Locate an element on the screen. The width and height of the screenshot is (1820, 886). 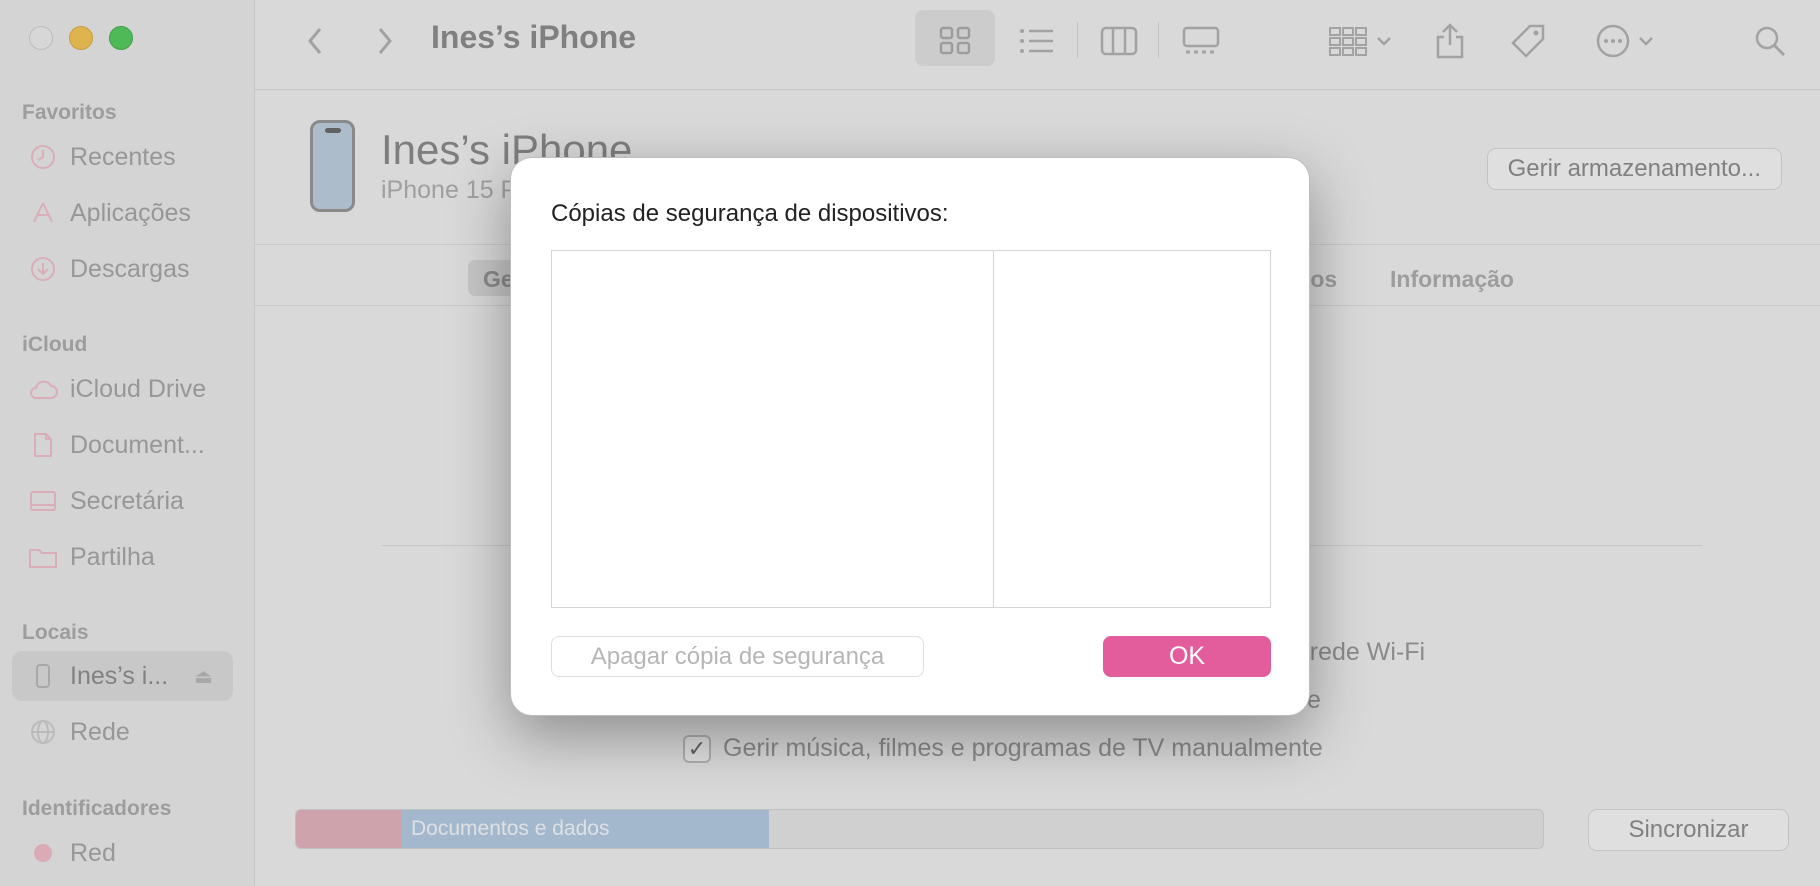
dialog-title: Cópias de segurança de dispositivos: is located at coordinates (750, 213).